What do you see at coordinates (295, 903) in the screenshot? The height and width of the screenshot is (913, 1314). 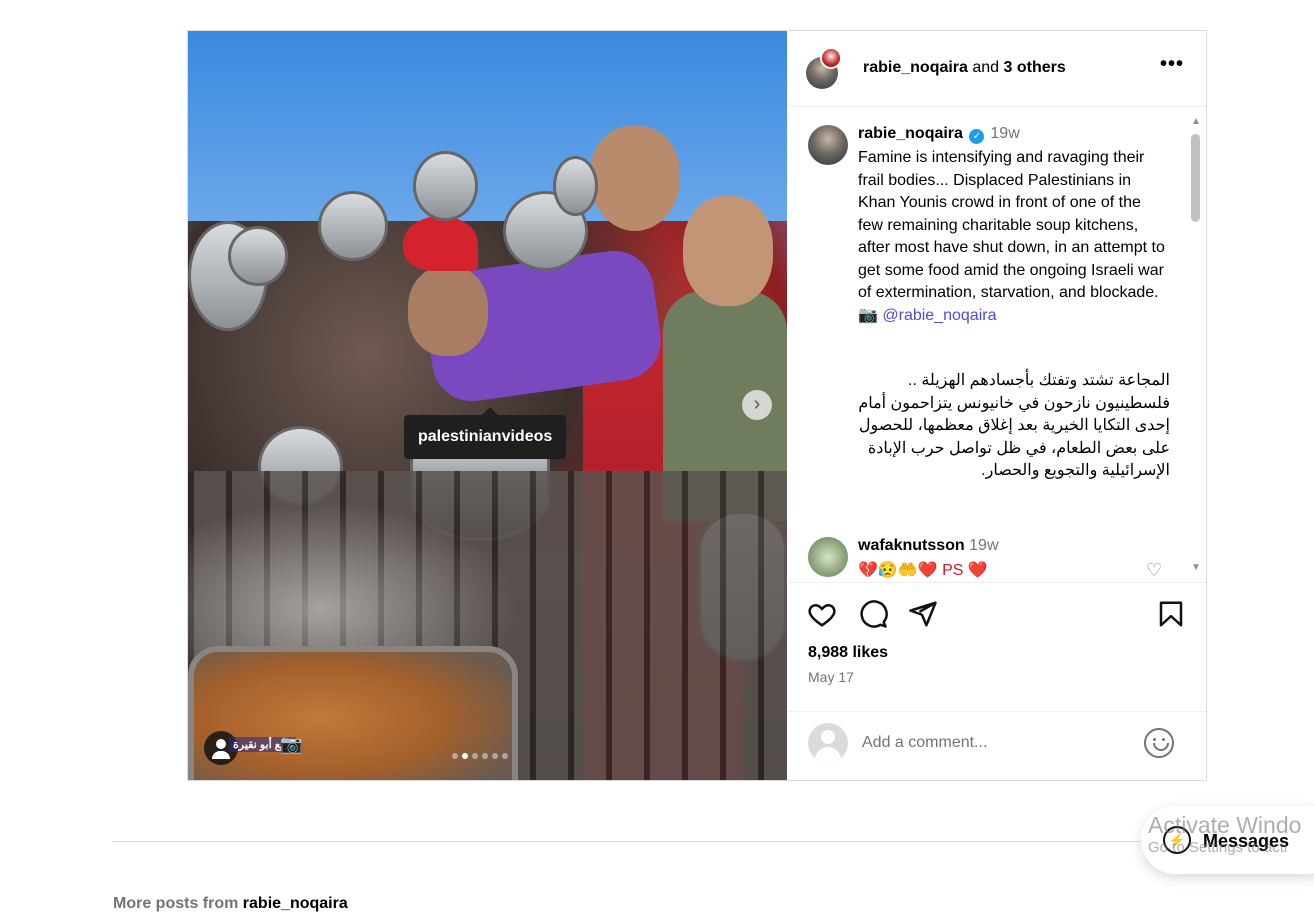 I see `more-posts-username: rabie_noqaira` at bounding box center [295, 903].